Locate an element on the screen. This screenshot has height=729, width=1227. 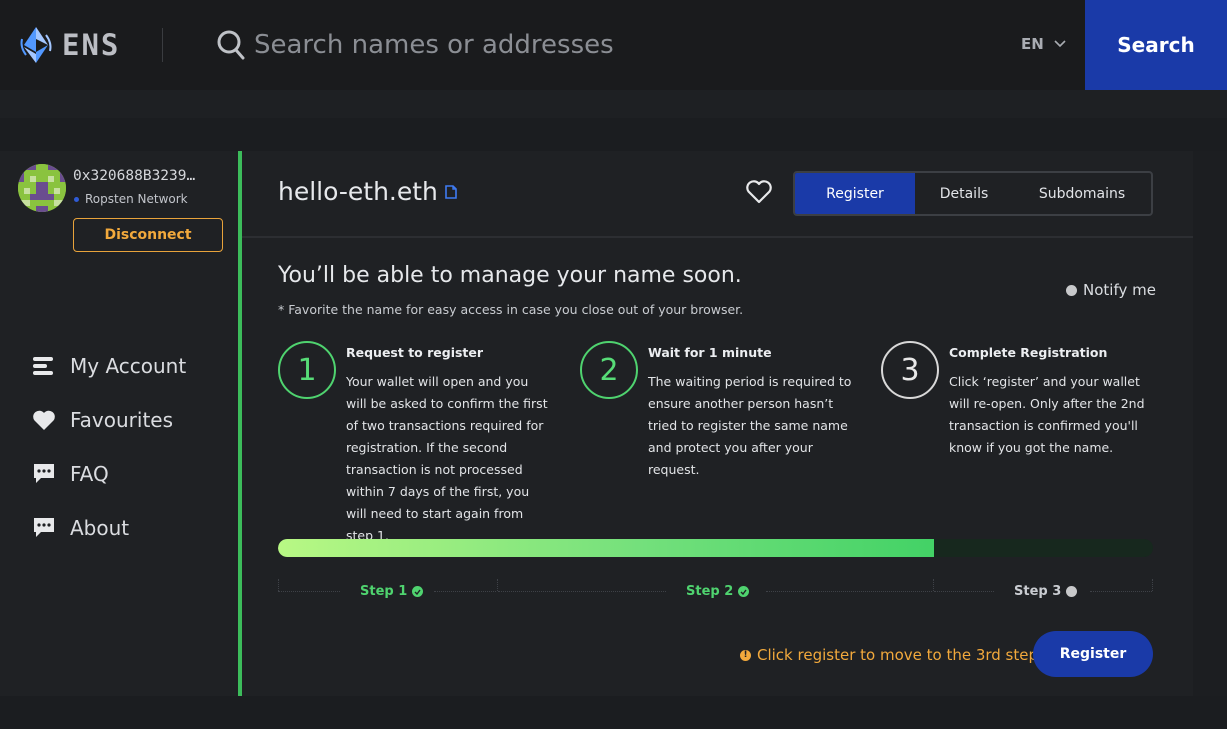
domain-heading: hello-eth.eth is located at coordinates (368, 191).